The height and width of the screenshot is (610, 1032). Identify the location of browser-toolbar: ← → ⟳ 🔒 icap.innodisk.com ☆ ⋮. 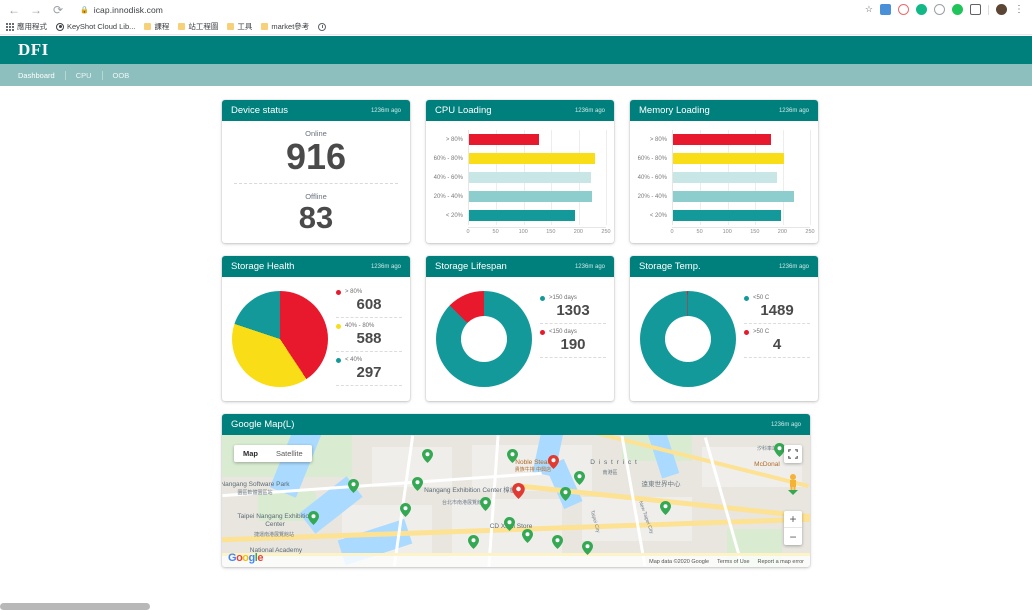
(516, 9).